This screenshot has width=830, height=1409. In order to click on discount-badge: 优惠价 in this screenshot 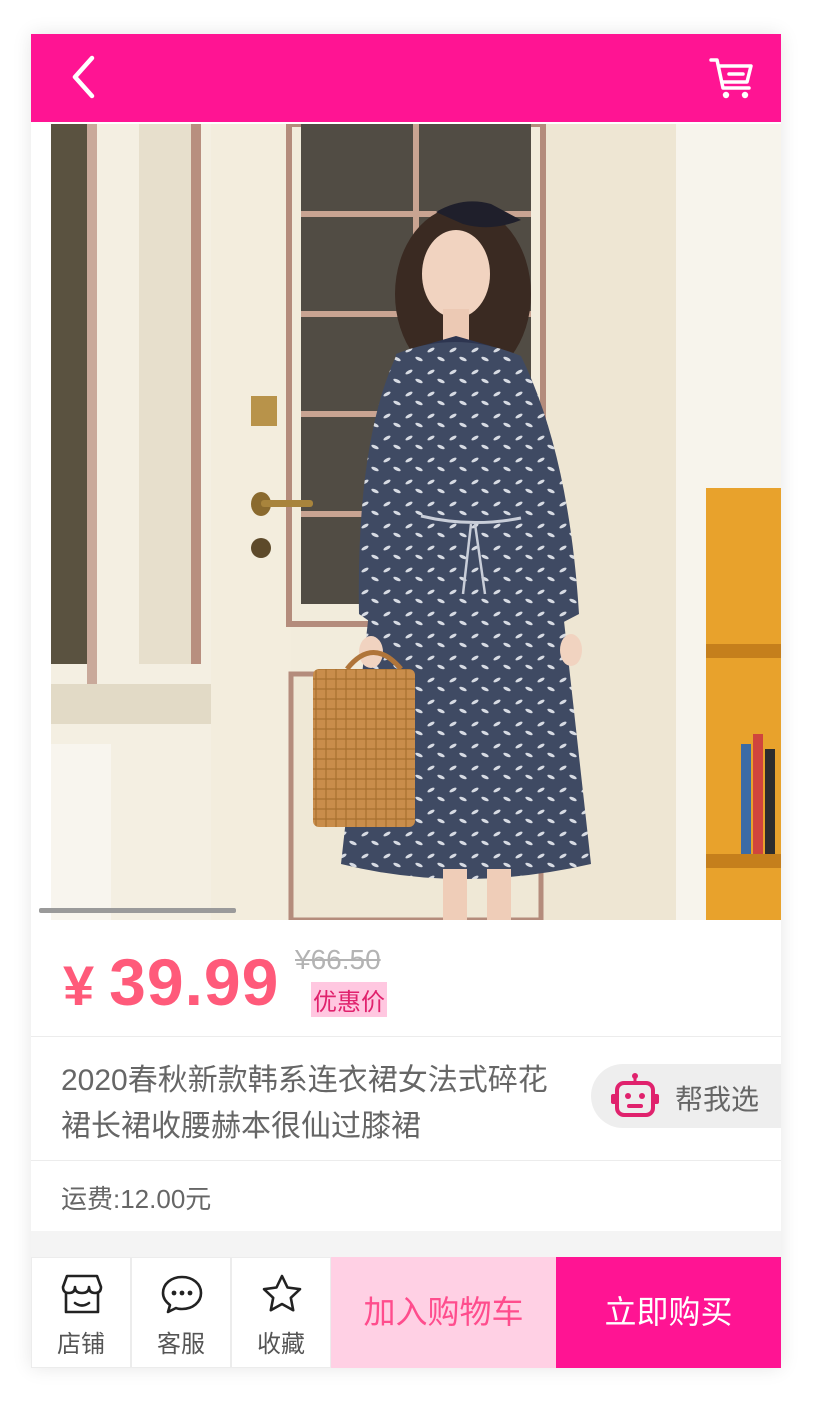, I will do `click(349, 999)`.